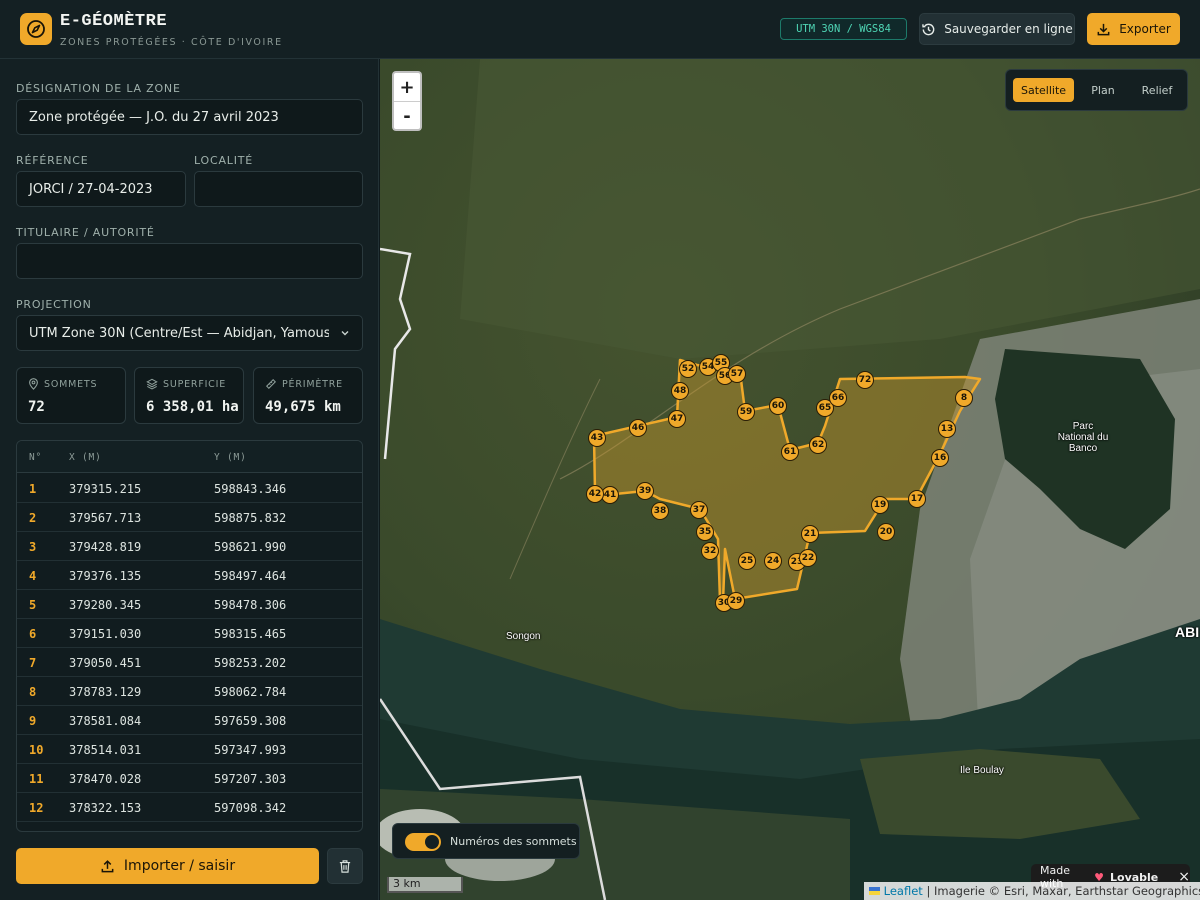  Describe the element at coordinates (189, 749) in the screenshot. I see `table-row: 10 378514.031 597347.993` at that location.